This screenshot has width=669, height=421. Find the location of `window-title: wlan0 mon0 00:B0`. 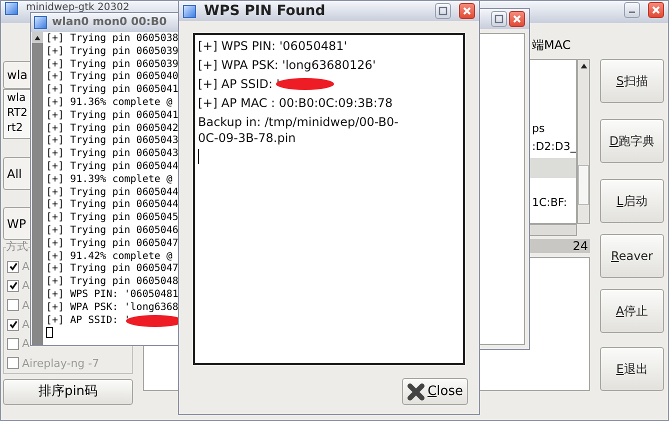

window-title: wlan0 mon0 00:B0 is located at coordinates (109, 22).